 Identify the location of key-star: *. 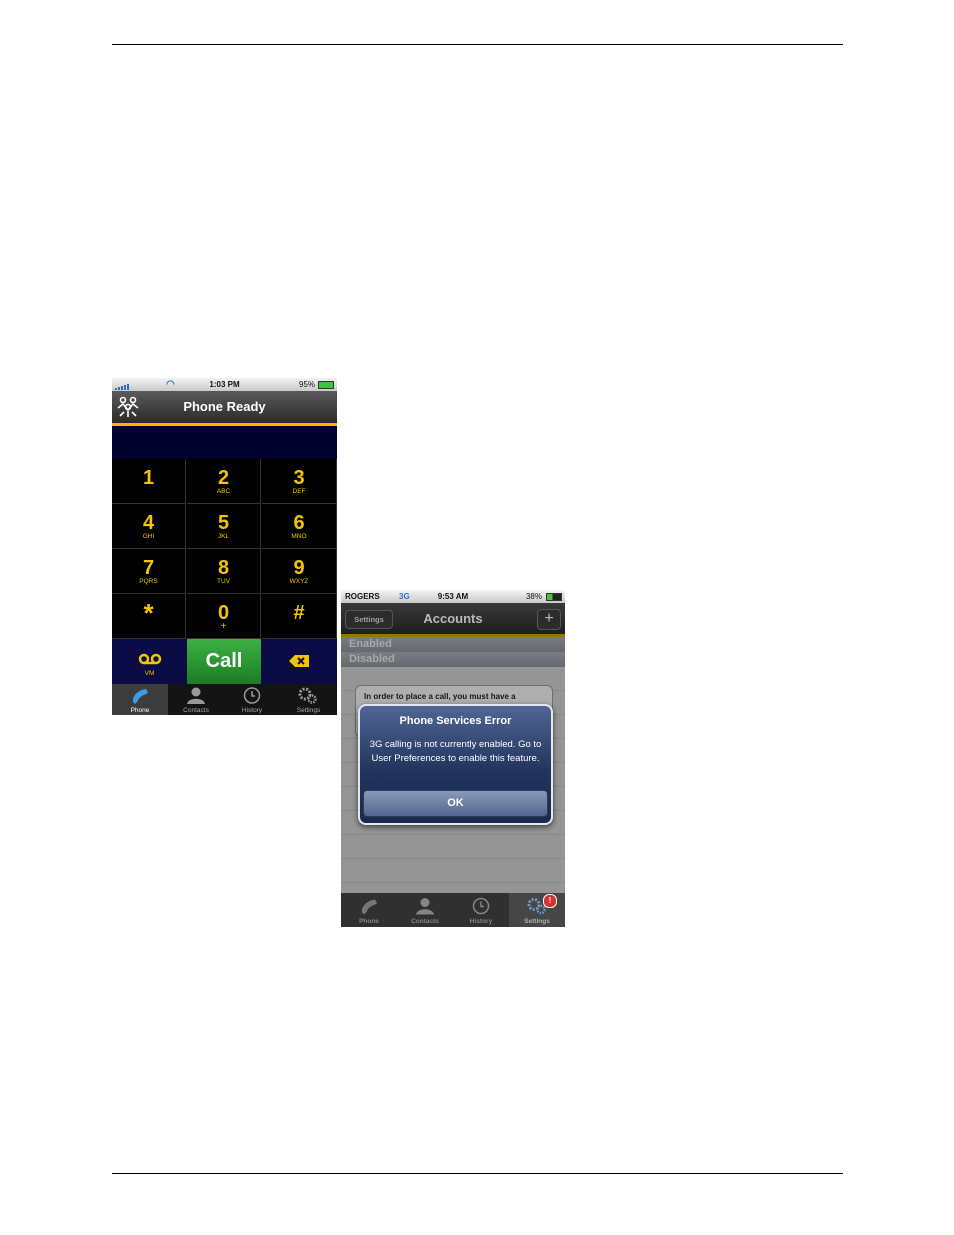
(149, 616).